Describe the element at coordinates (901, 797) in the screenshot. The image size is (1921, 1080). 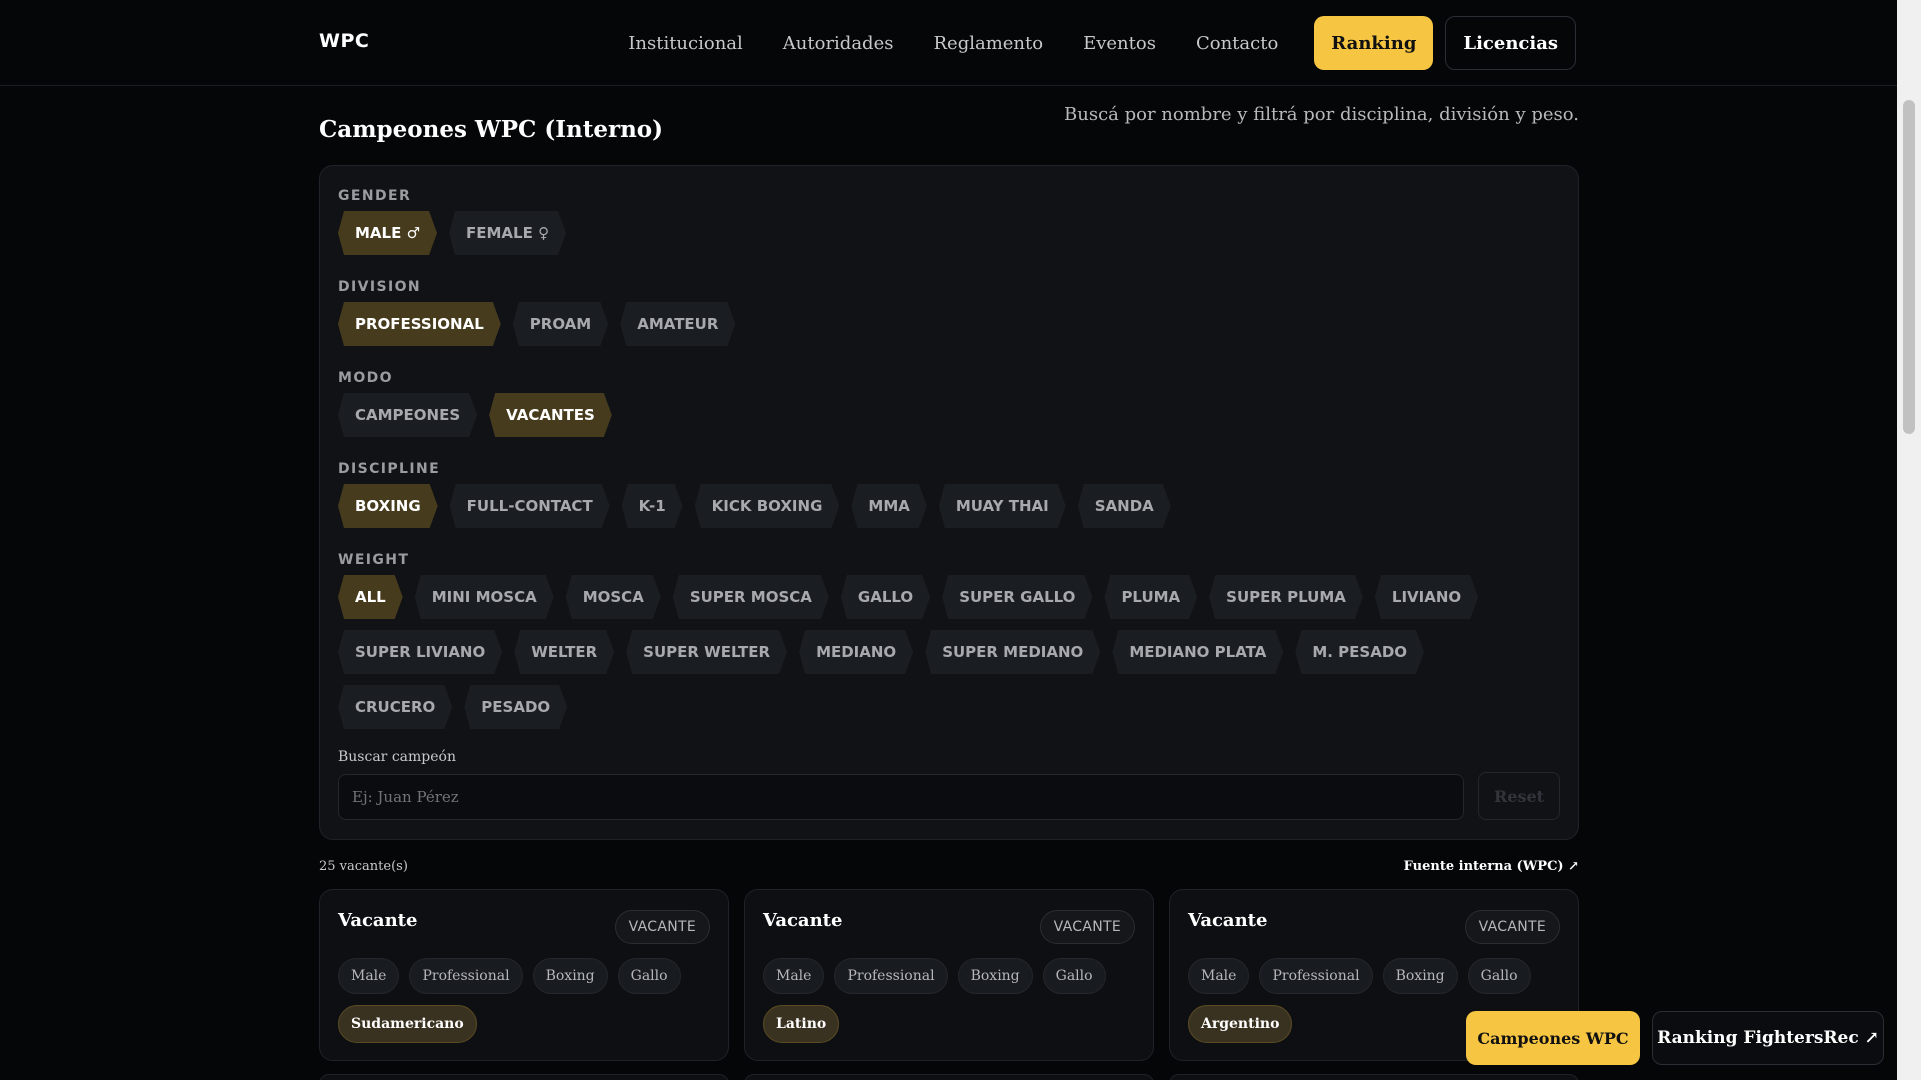
I see `search-input` at that location.